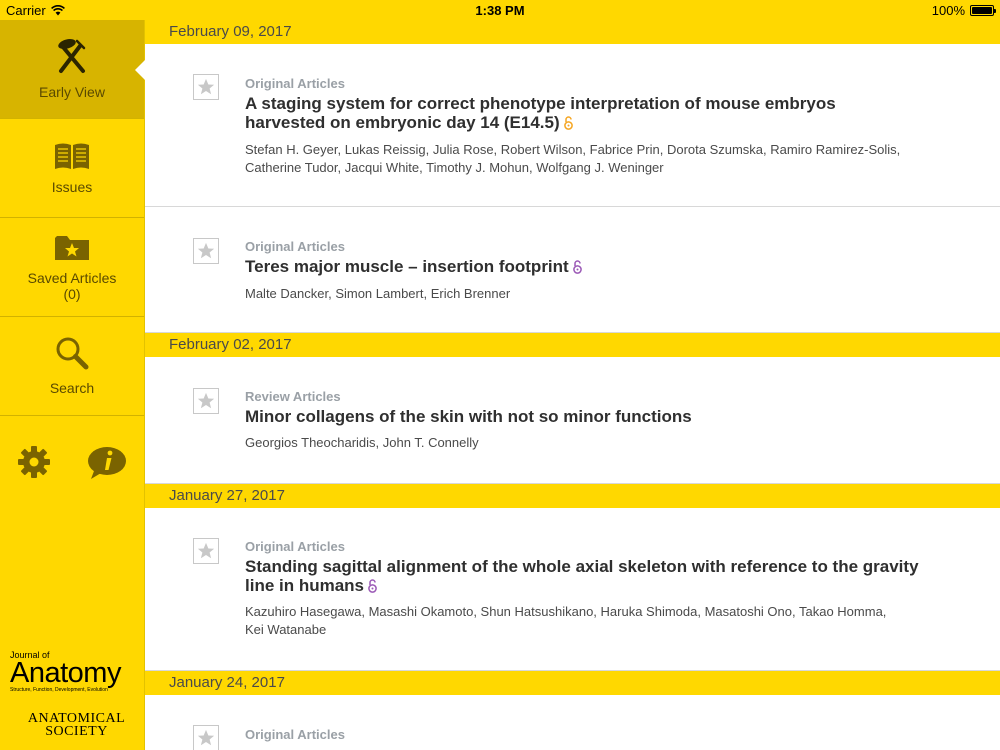  I want to click on open-access-orange-icon, so click(568, 123).